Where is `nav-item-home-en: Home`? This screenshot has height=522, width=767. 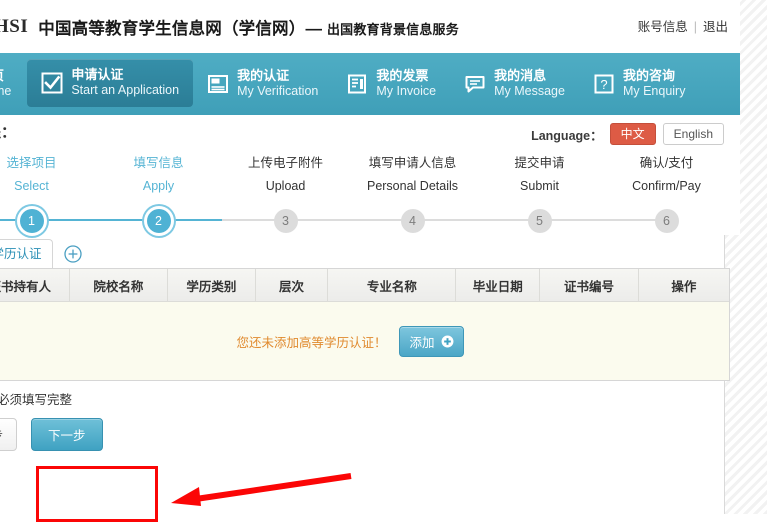
nav-item-home-en: Home is located at coordinates (6, 91).